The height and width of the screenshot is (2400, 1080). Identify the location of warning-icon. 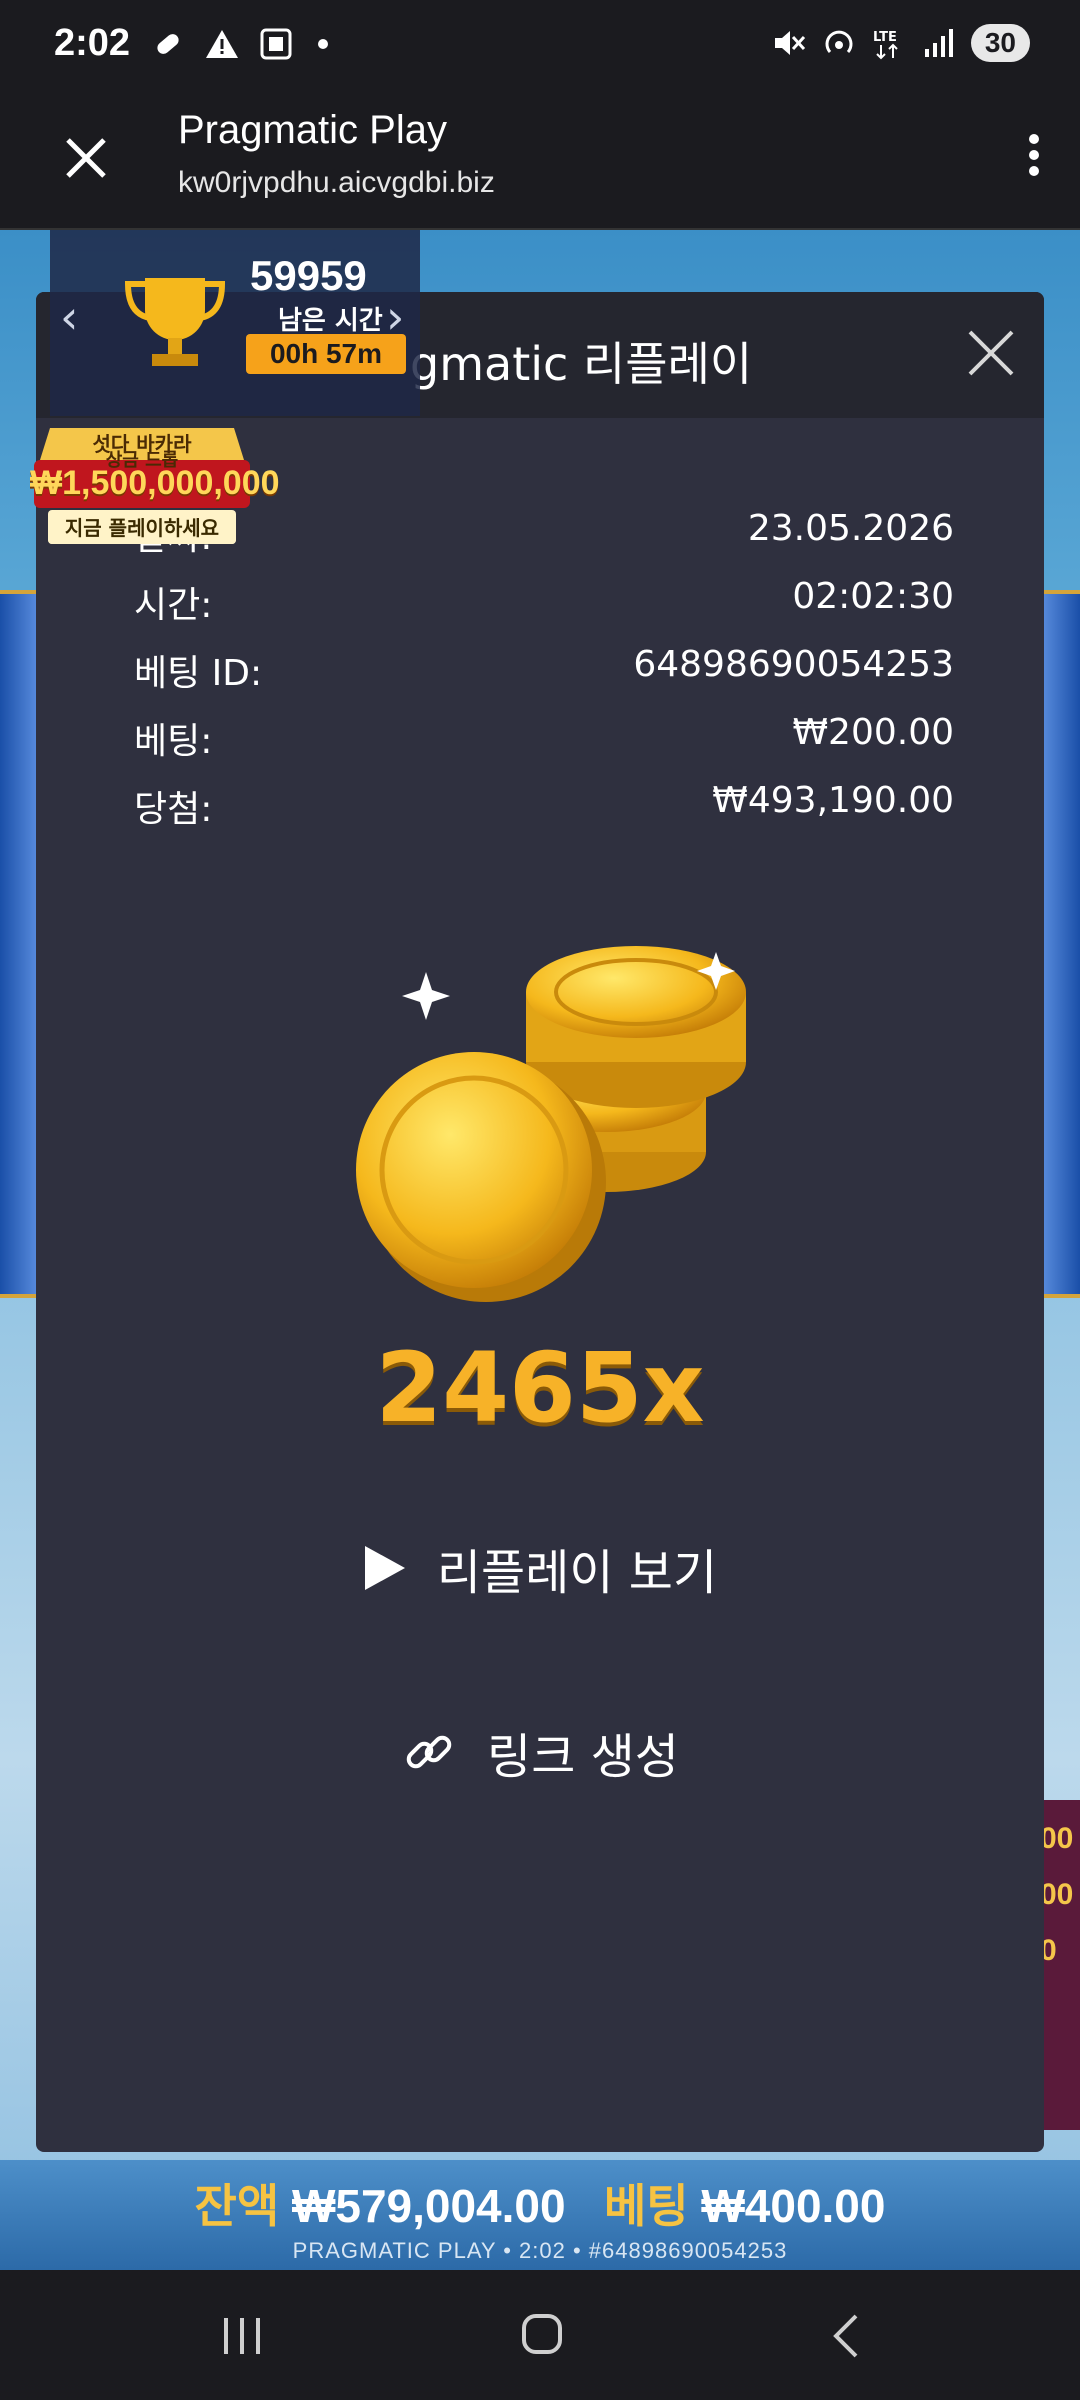
(222, 44).